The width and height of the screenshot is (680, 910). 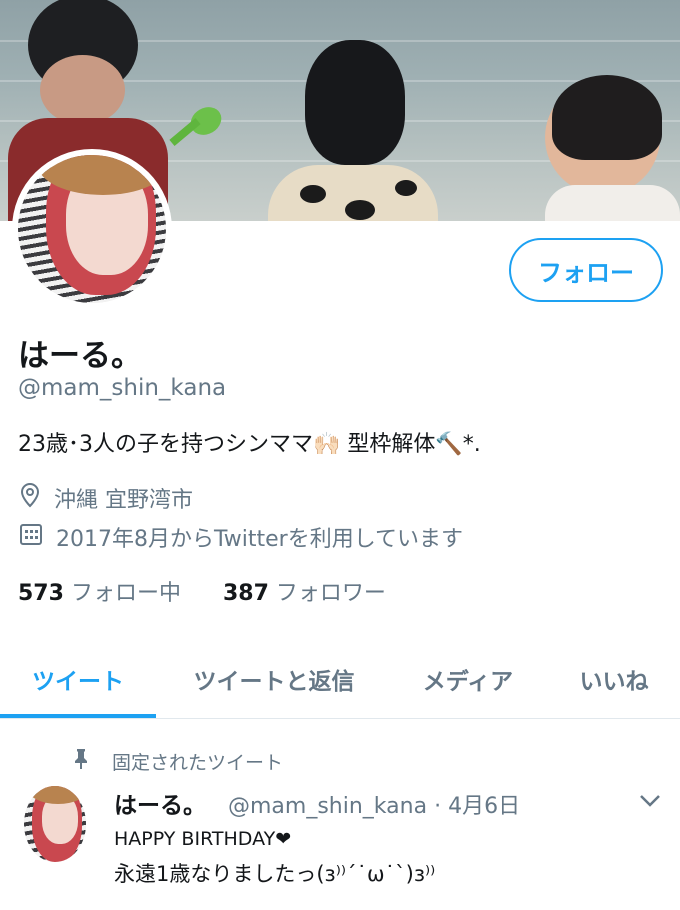 I want to click on follow-button: フォロー, so click(x=586, y=270).